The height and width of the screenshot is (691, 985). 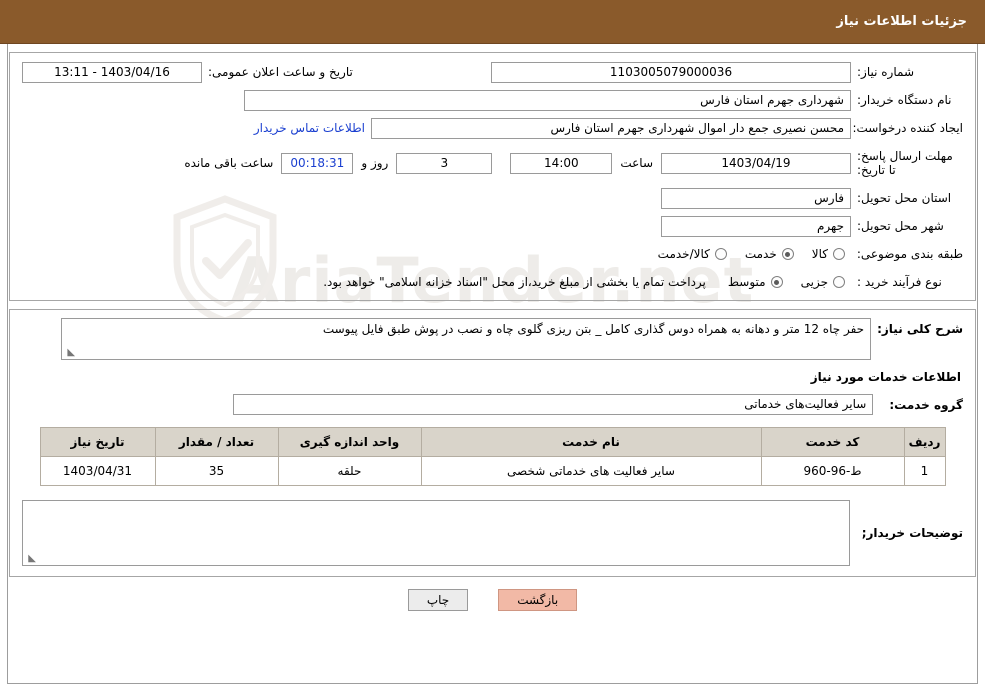 I want to click on purchase-option-label: جزیی, so click(x=814, y=282).